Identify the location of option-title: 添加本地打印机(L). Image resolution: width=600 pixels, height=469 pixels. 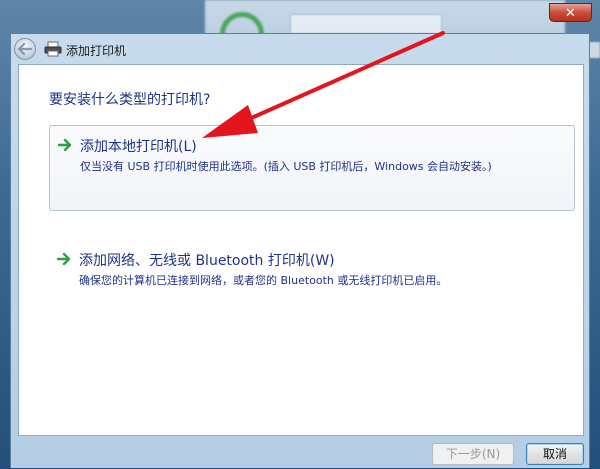
(138, 147).